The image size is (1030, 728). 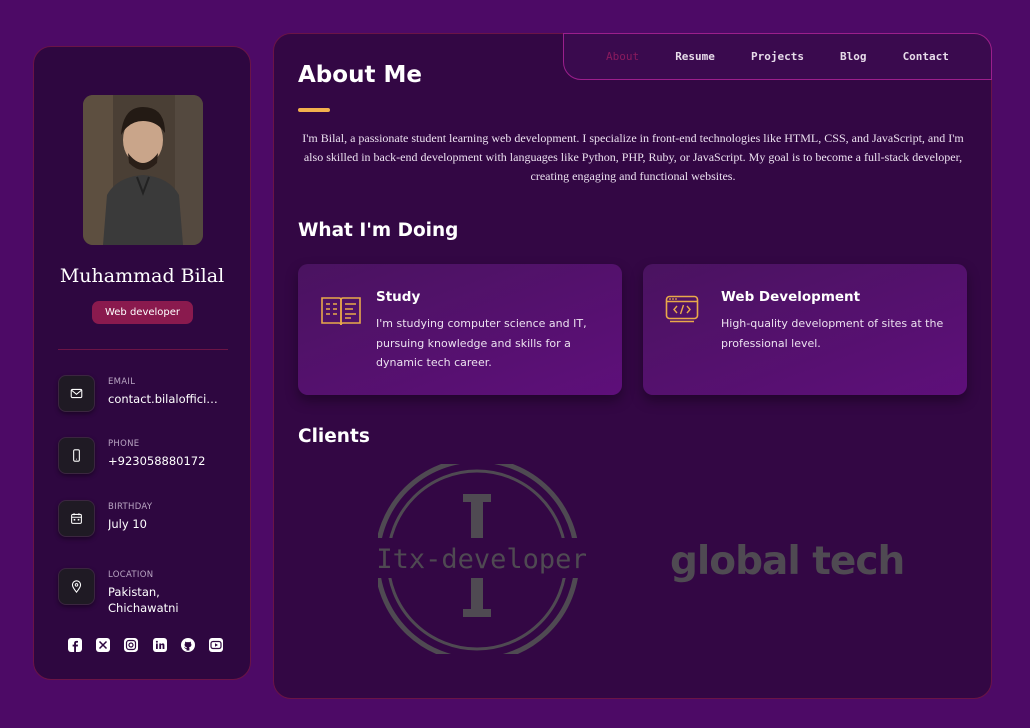 What do you see at coordinates (334, 436) in the screenshot?
I see `section-title-clients: Clients` at bounding box center [334, 436].